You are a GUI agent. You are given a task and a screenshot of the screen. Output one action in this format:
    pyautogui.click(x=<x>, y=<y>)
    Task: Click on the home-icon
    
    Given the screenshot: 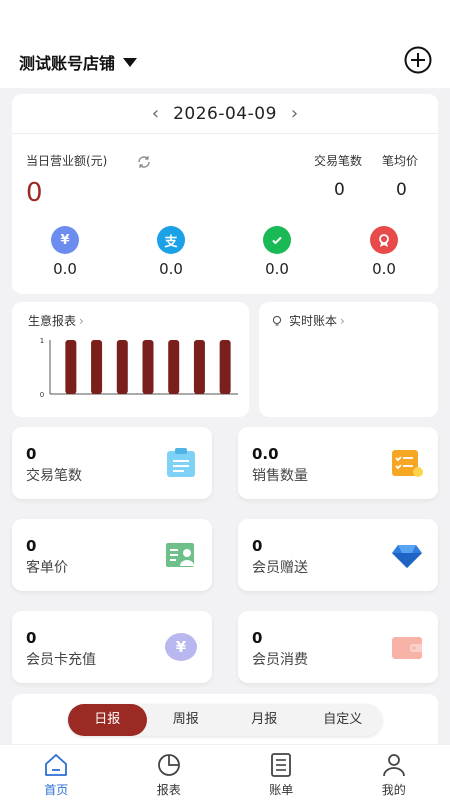 What is the action you would take?
    pyautogui.click(x=56, y=765)
    